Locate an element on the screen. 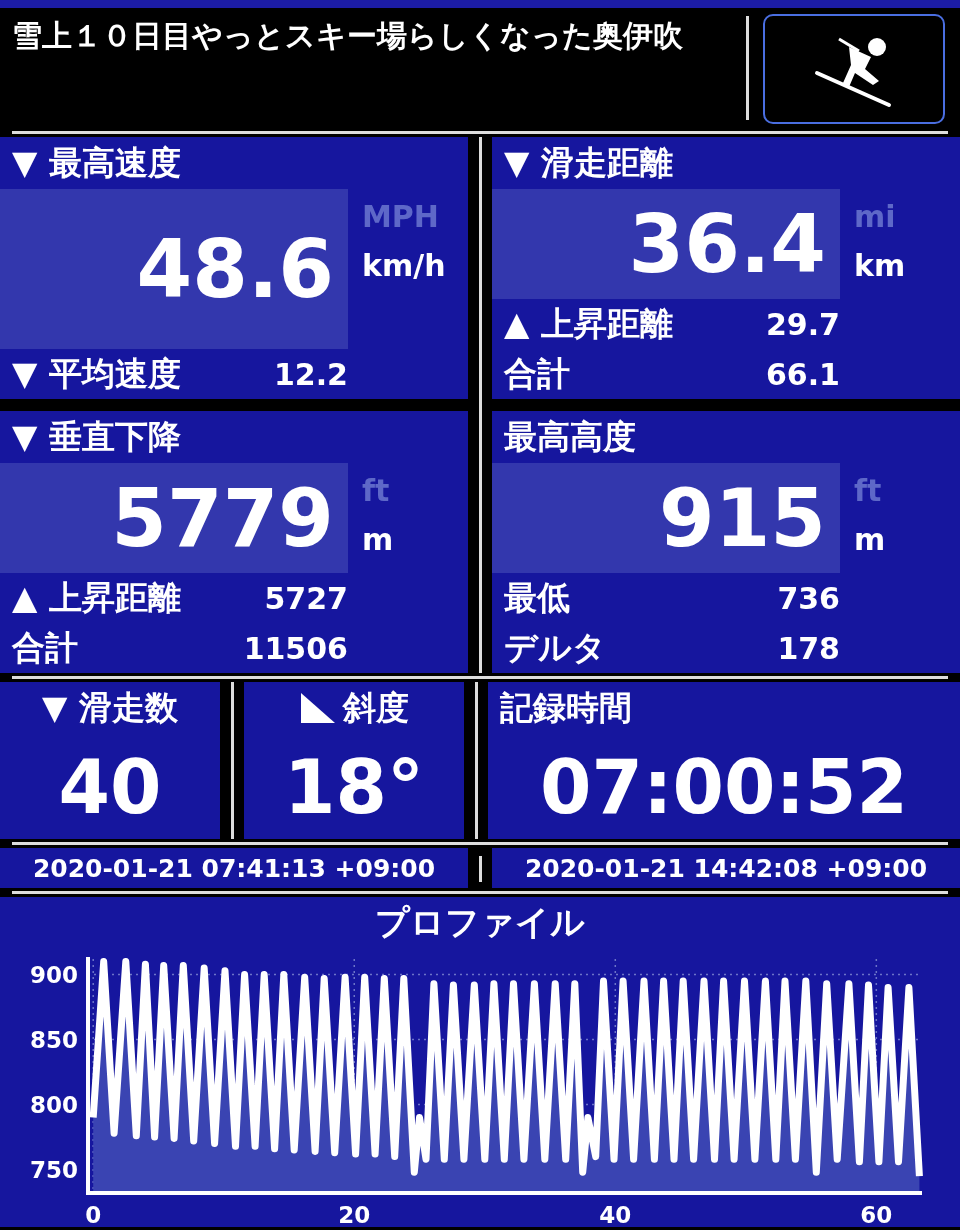  x-tick-label: 60 is located at coordinates (876, 1215).